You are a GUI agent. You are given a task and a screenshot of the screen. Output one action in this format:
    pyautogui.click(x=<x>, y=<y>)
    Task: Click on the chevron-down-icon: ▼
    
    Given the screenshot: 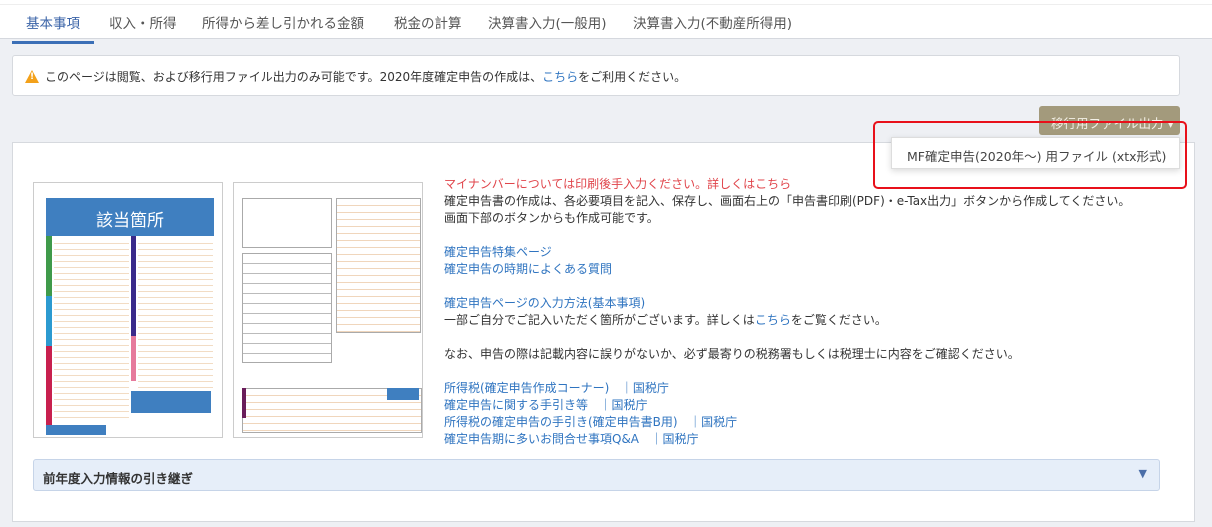 What is the action you would take?
    pyautogui.click(x=1142, y=473)
    